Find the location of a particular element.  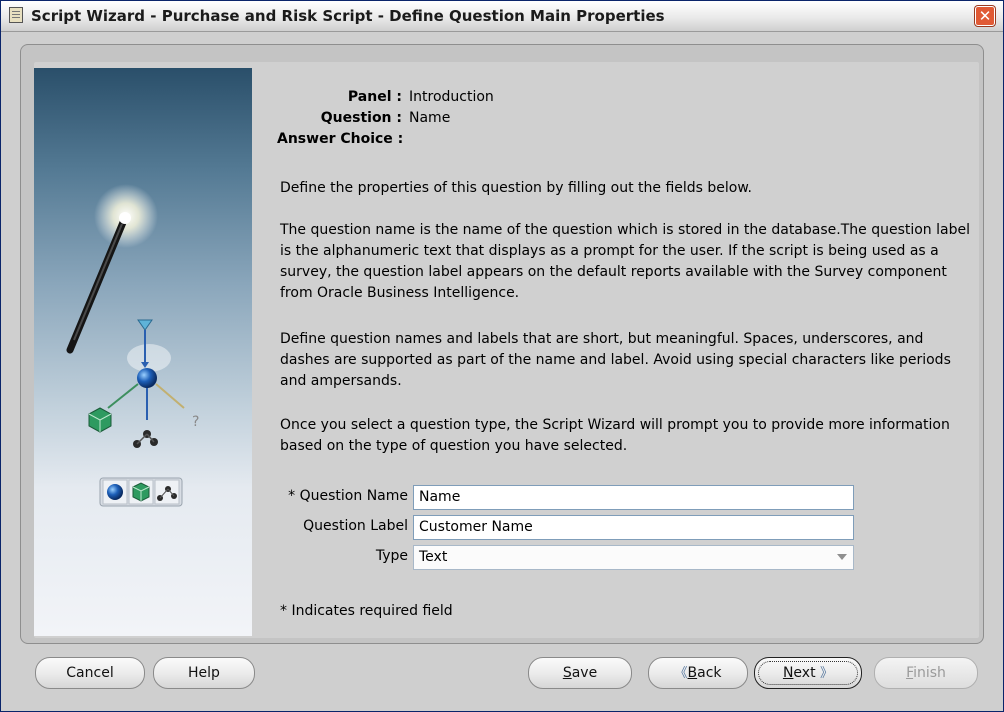

help-button: Help is located at coordinates (204, 673).